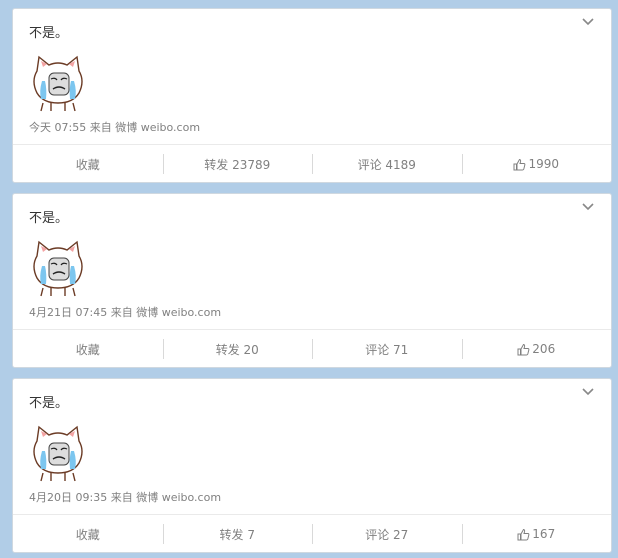 Image resolution: width=618 pixels, height=558 pixels. I want to click on comment-label: 评论 4189, so click(386, 164).